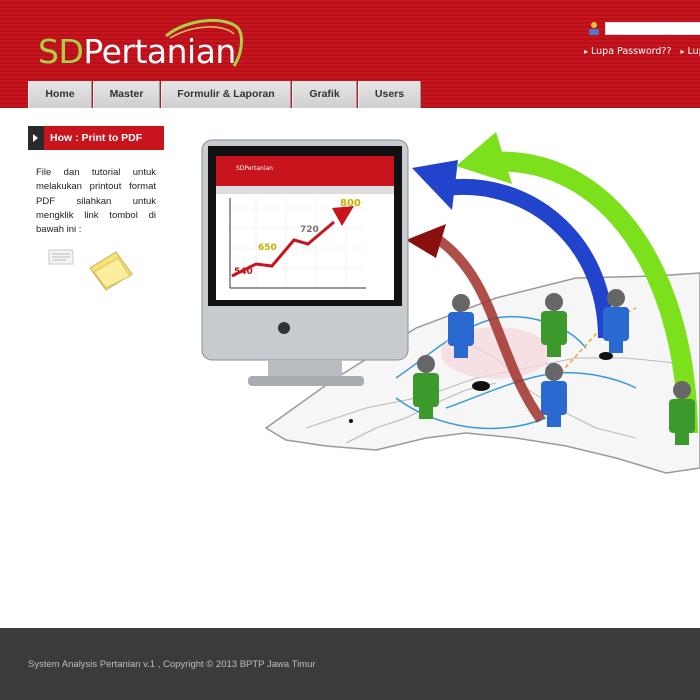  I want to click on document-icon, so click(61, 257).